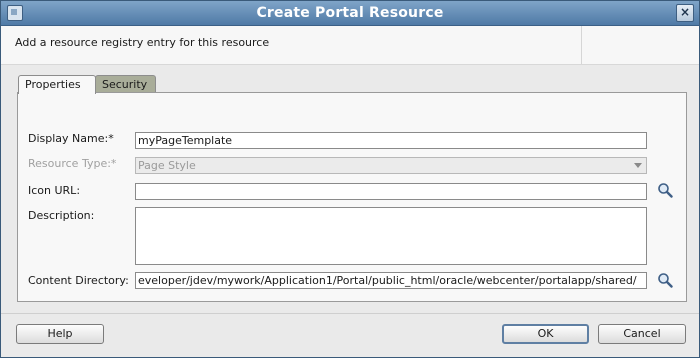  I want to click on header-divider, so click(581, 45).